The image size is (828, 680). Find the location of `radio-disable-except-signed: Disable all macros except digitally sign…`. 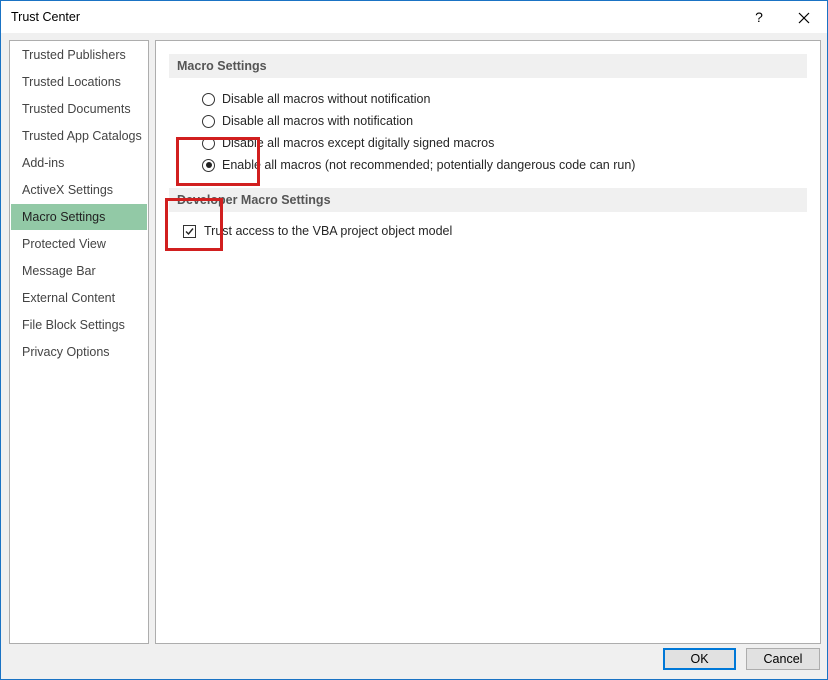

radio-disable-except-signed: Disable all macros except digitally sign… is located at coordinates (348, 143).